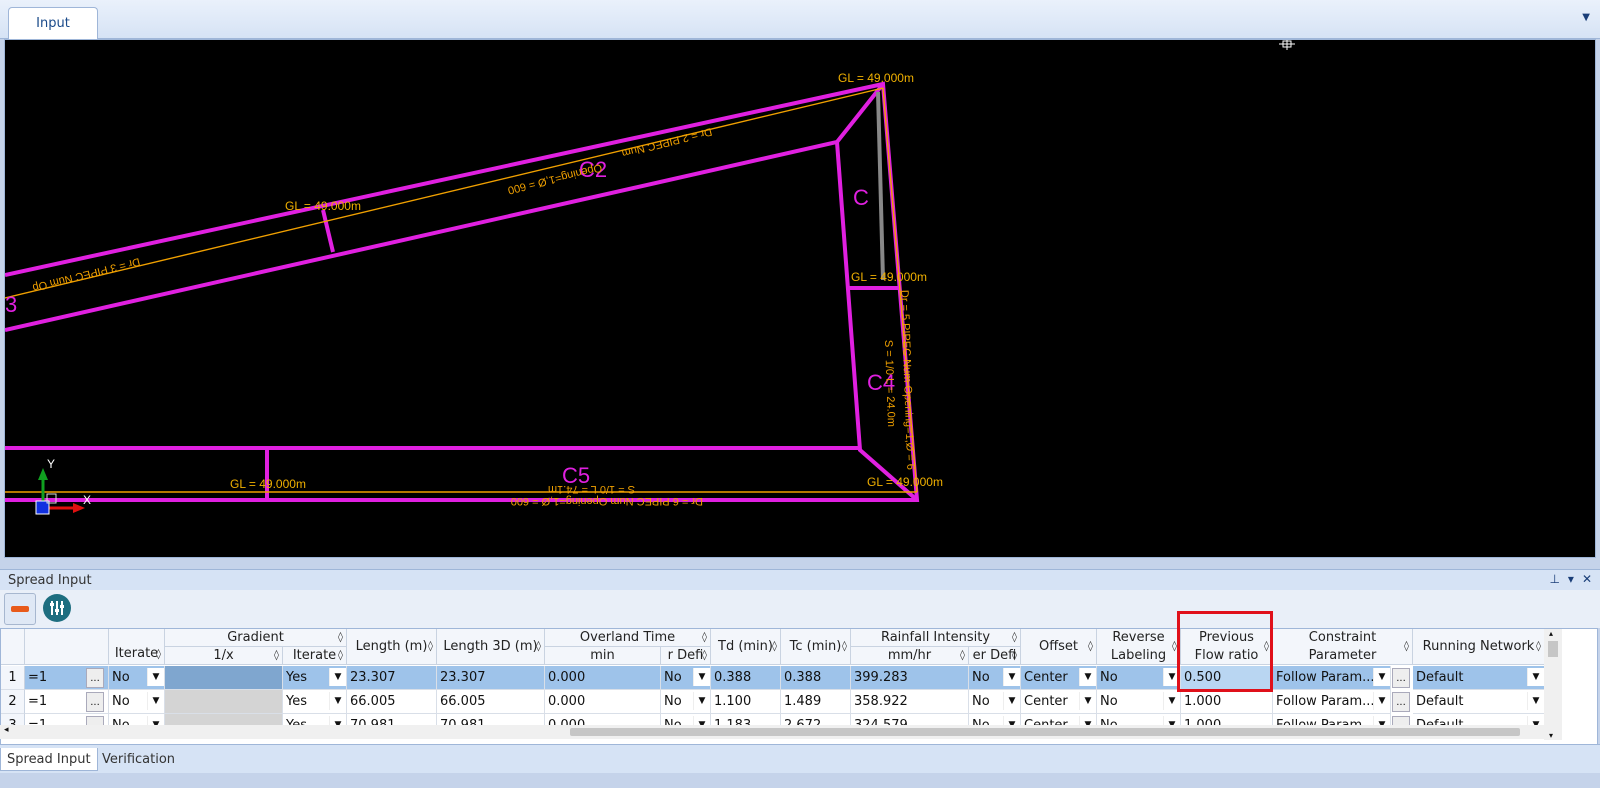  Describe the element at coordinates (603, 656) in the screenshot. I see `header-min: min` at that location.